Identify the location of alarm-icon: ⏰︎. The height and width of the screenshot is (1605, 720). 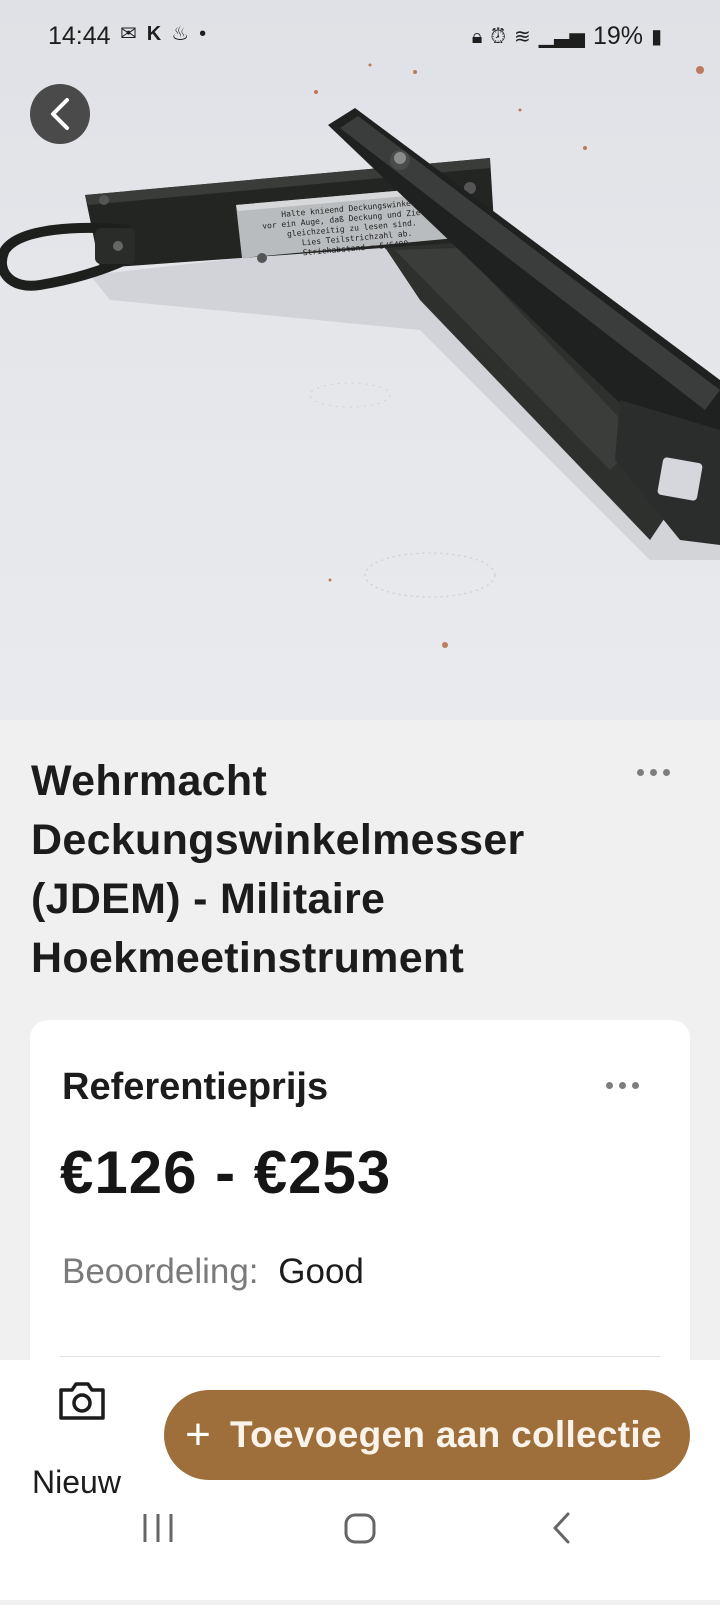
(498, 36).